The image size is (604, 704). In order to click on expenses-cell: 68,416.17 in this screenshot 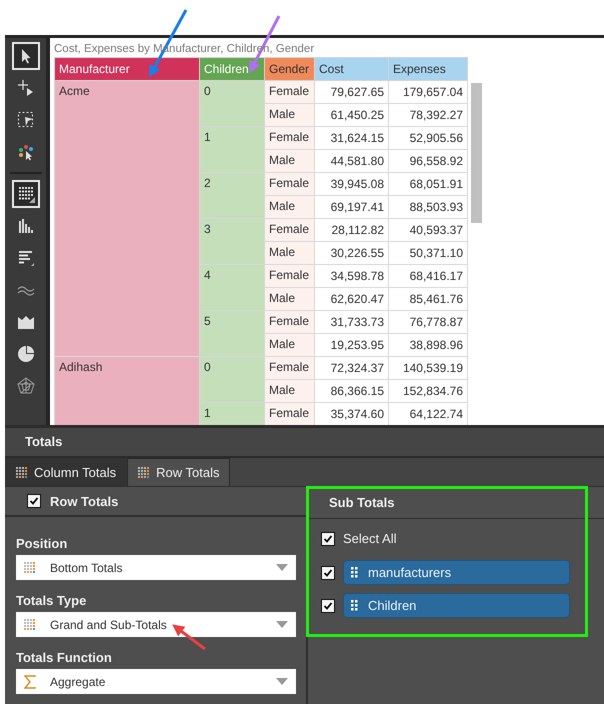, I will do `click(428, 276)`.